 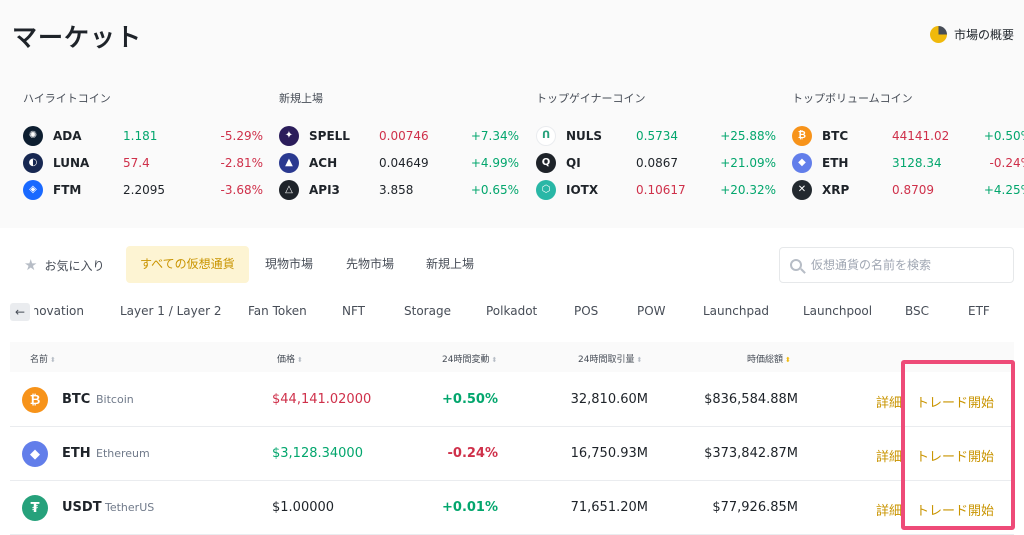 I want to click on table-header: 名前 ⬍ 価格 ⬍ 24時間変動 ⬍ 24時間取引量 ⬍ 時価総額 ⬍, so click(x=512, y=357).